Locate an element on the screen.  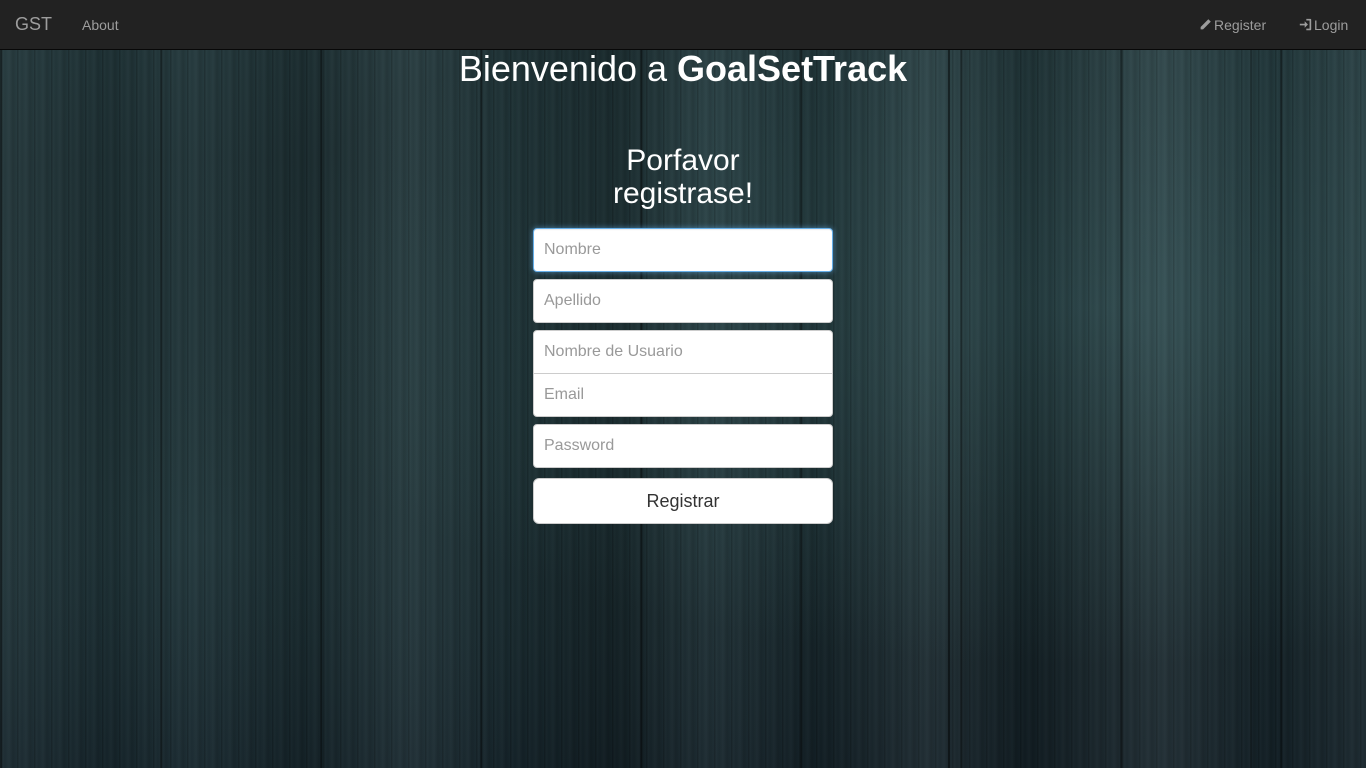
apellido-input is located at coordinates (683, 301).